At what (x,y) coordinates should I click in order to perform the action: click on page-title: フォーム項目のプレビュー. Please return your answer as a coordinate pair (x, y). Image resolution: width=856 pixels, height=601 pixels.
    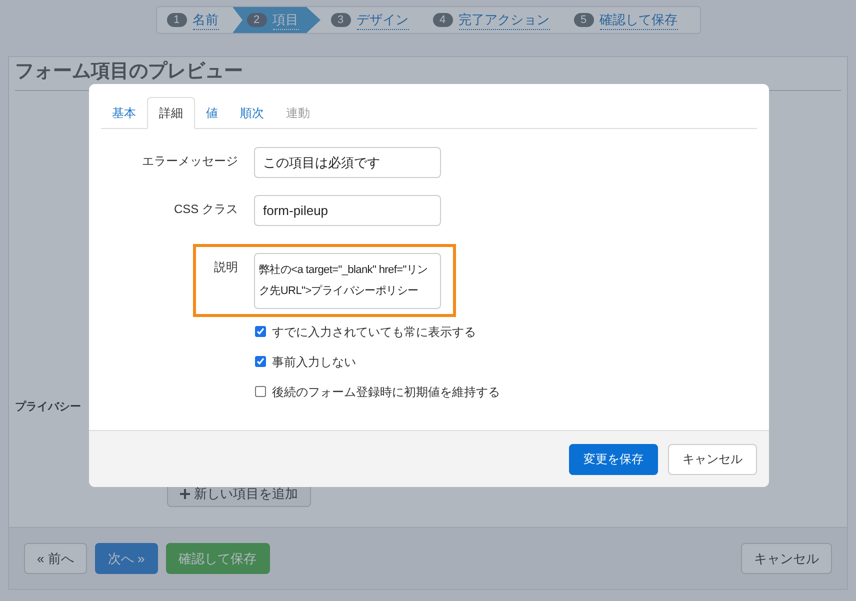
    Looking at the image, I should click on (129, 72).